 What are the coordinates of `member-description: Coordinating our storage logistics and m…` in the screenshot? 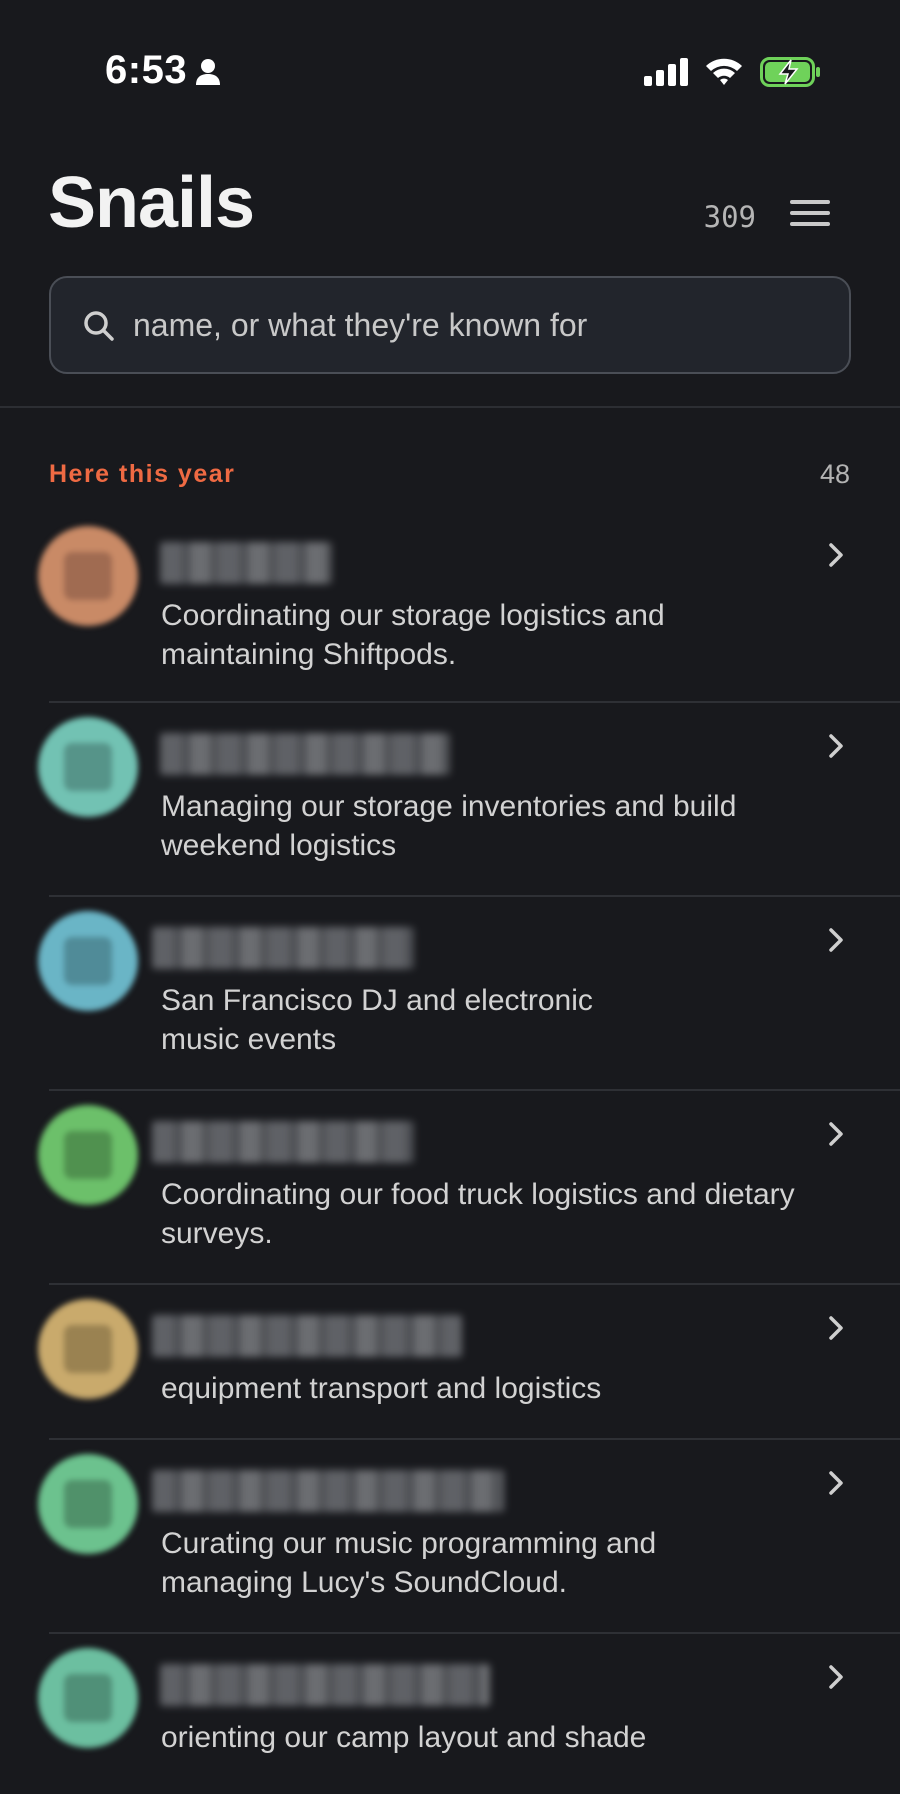 It's located at (413, 635).